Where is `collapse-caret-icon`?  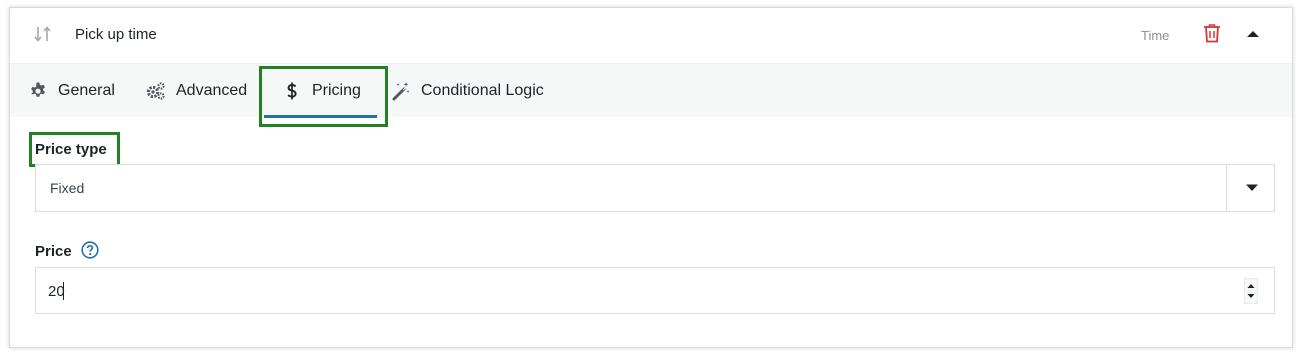 collapse-caret-icon is located at coordinates (1253, 34).